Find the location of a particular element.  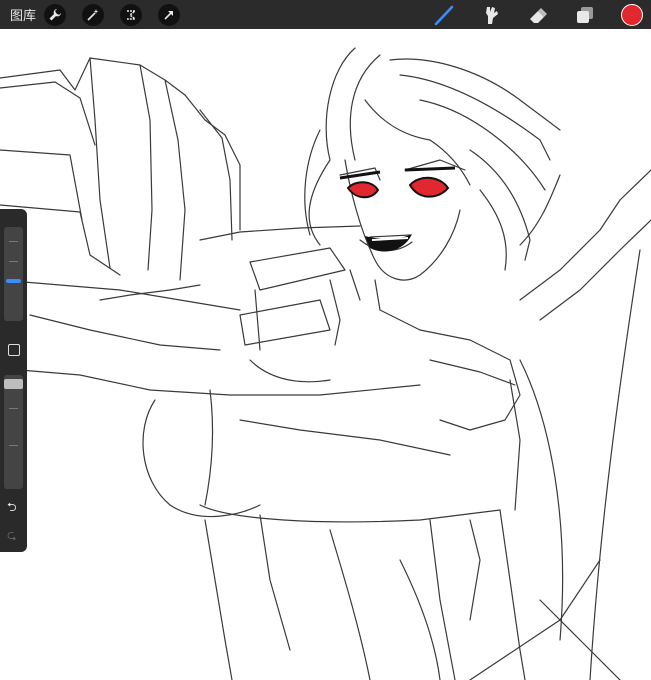

brush-size-slider is located at coordinates (13, 274).